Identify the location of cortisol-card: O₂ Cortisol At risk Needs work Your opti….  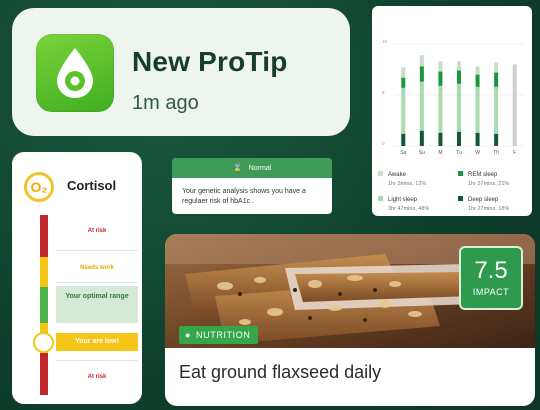
(77, 278).